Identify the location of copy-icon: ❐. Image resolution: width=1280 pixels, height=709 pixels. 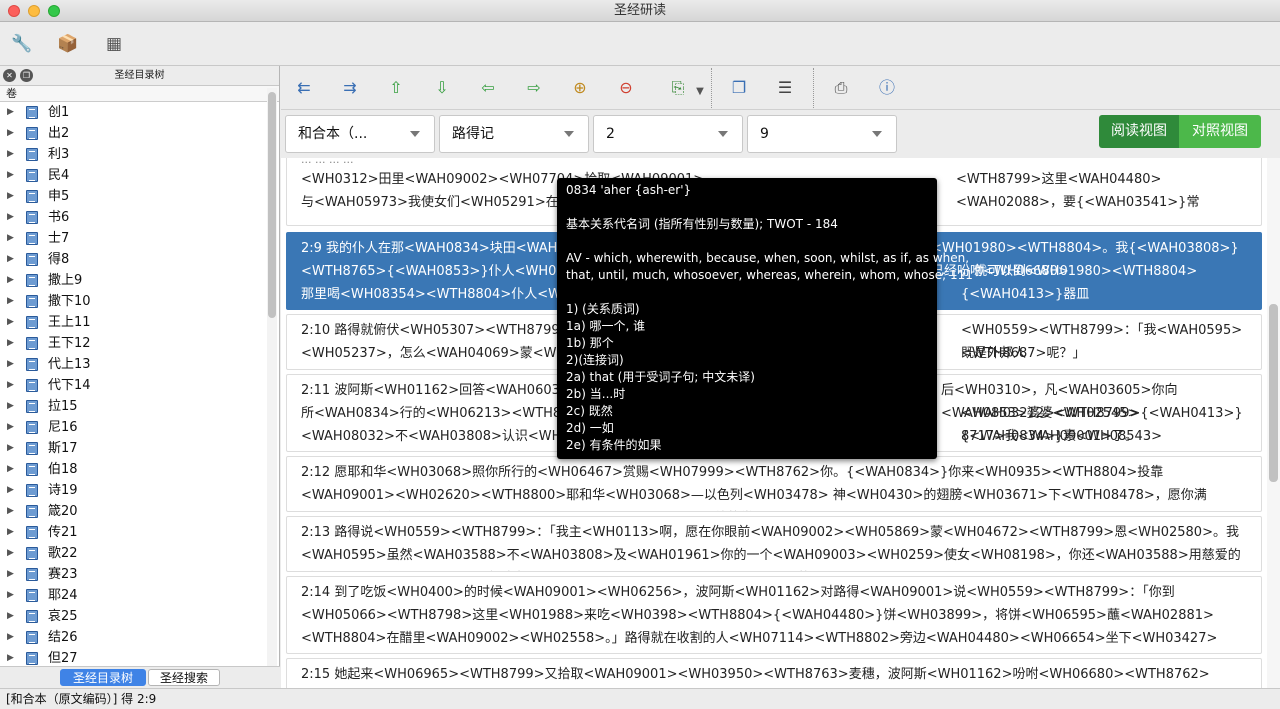
(739, 88).